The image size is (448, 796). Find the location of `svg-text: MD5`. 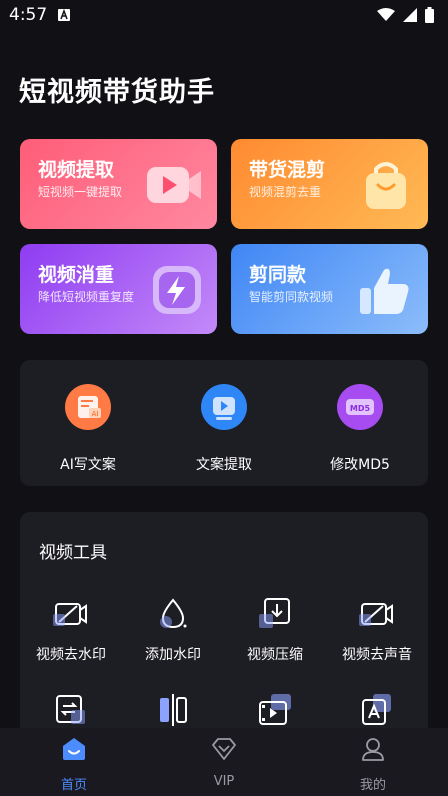

svg-text: MD5 is located at coordinates (360, 408).